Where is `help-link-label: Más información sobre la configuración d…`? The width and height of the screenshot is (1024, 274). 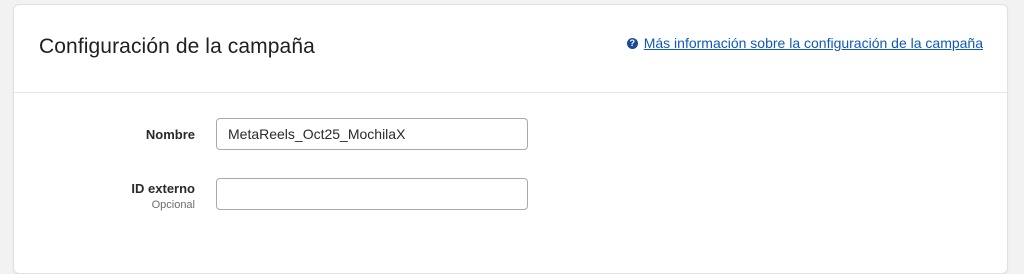
help-link-label: Más información sobre la configuración d… is located at coordinates (813, 43).